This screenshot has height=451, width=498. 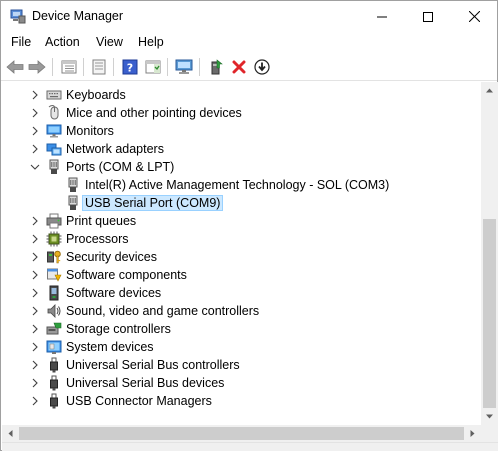 I want to click on close-button, so click(x=474, y=16).